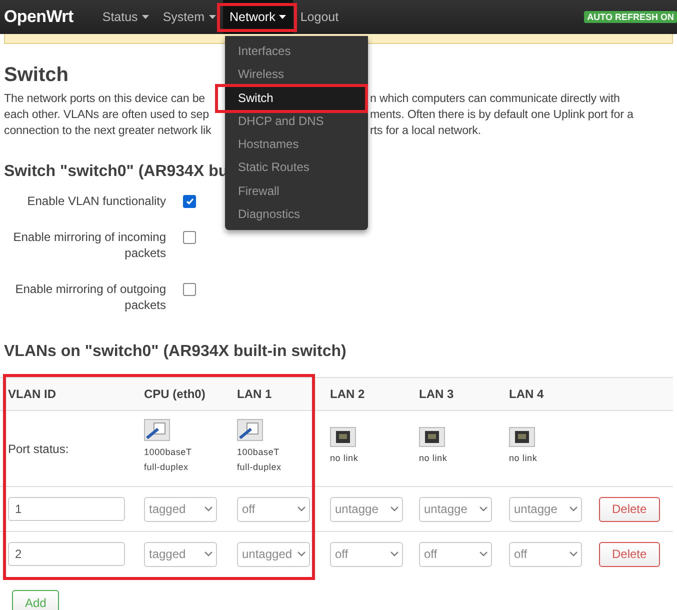 The image size is (677, 610). I want to click on description-text: The network ports on this device can be, so click(105, 99).